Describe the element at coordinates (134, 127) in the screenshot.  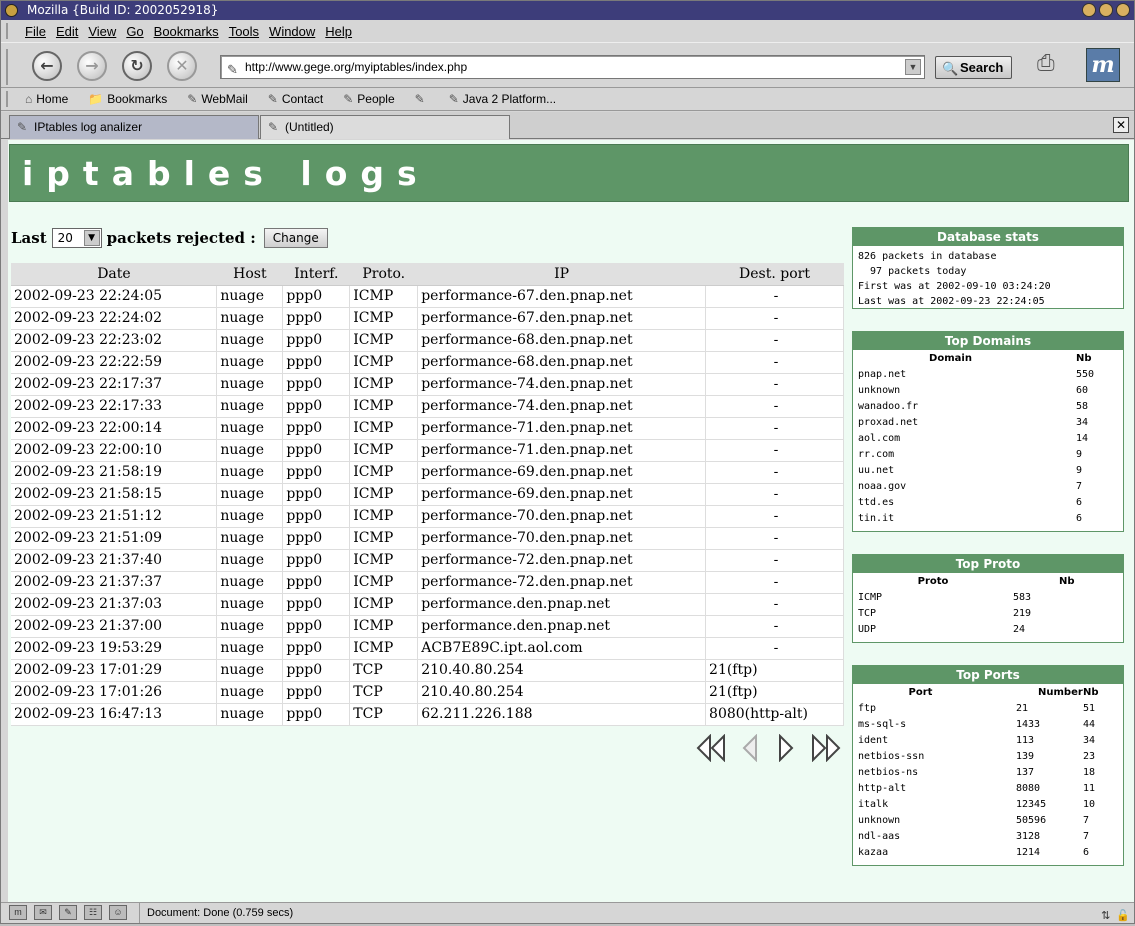
I see `tab-iptables: ✎ IPtables log analizer` at that location.